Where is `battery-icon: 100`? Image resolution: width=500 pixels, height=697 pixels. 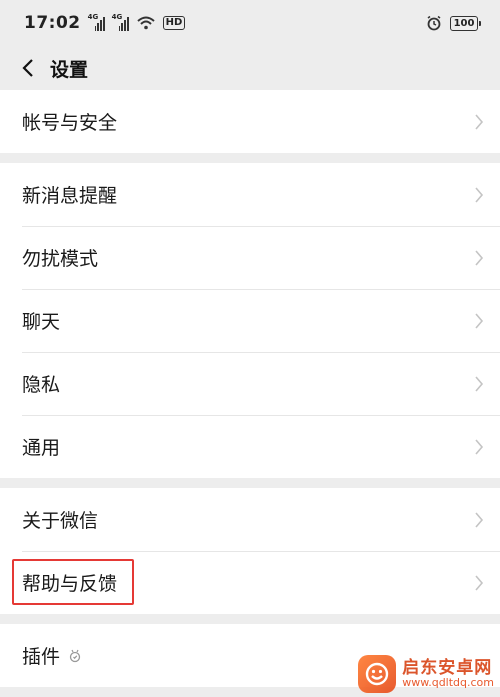 battery-icon: 100 is located at coordinates (465, 23).